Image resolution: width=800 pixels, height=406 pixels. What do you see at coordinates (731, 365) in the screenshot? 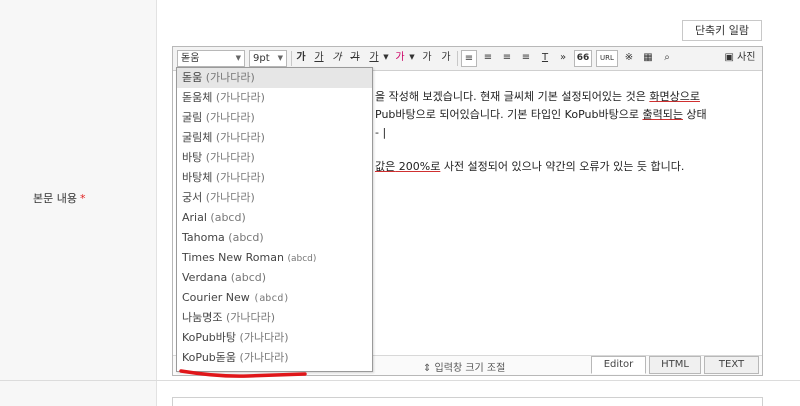
I see `tab-text: TEXT` at bounding box center [731, 365].